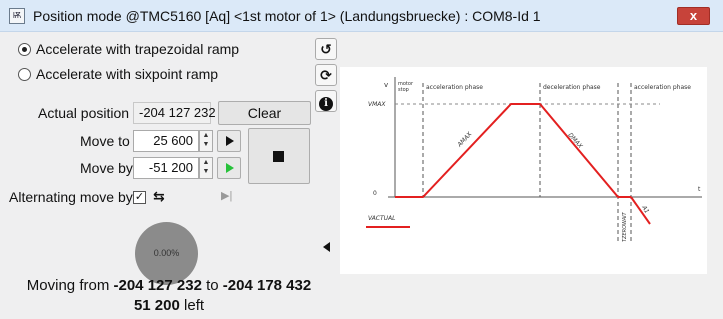 Image resolution: width=723 pixels, height=319 pixels. What do you see at coordinates (572, 87) in the screenshot?
I see `decel-phase-label: deceleration phase` at bounding box center [572, 87].